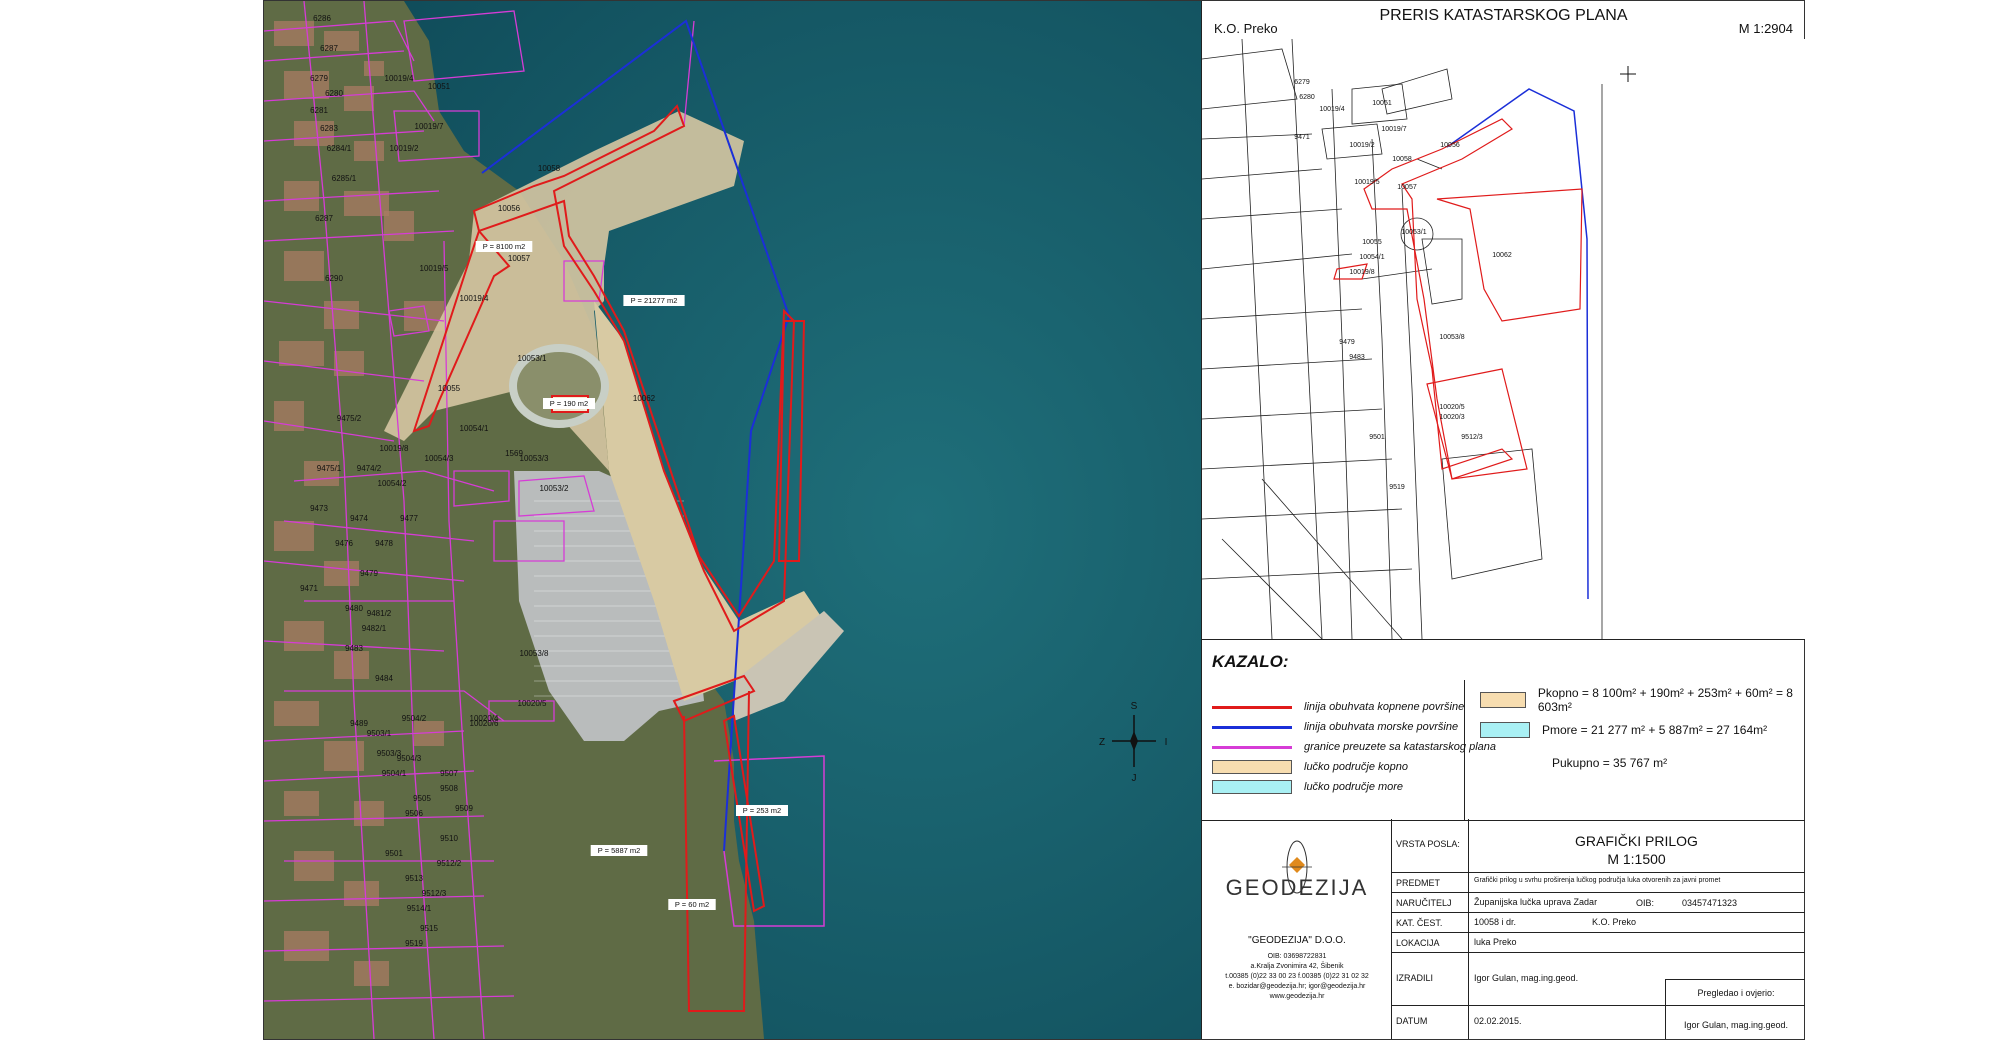 The image size is (2000, 1040). I want to click on parcel-label: 6285/1, so click(344, 178).